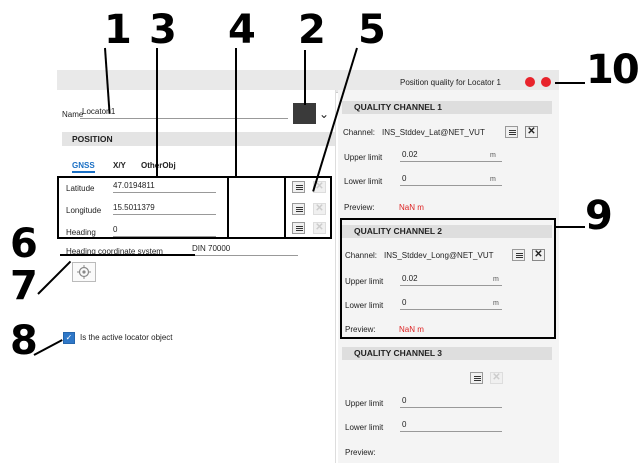 This screenshot has height=463, width=639. Describe the element at coordinates (324, 114) in the screenshot. I see `chevron-down-icon: ⌄` at that location.